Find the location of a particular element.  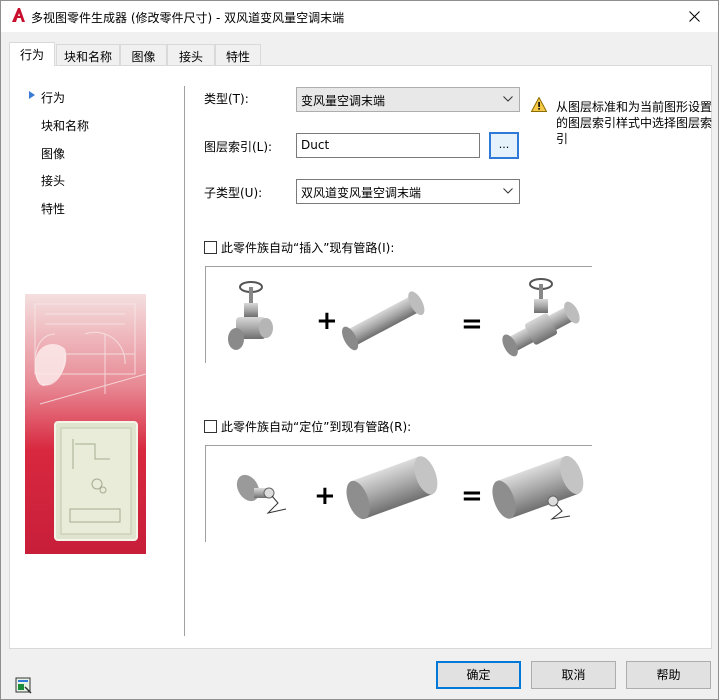

nav-item-connectors: 接头 is located at coordinates (53, 180).